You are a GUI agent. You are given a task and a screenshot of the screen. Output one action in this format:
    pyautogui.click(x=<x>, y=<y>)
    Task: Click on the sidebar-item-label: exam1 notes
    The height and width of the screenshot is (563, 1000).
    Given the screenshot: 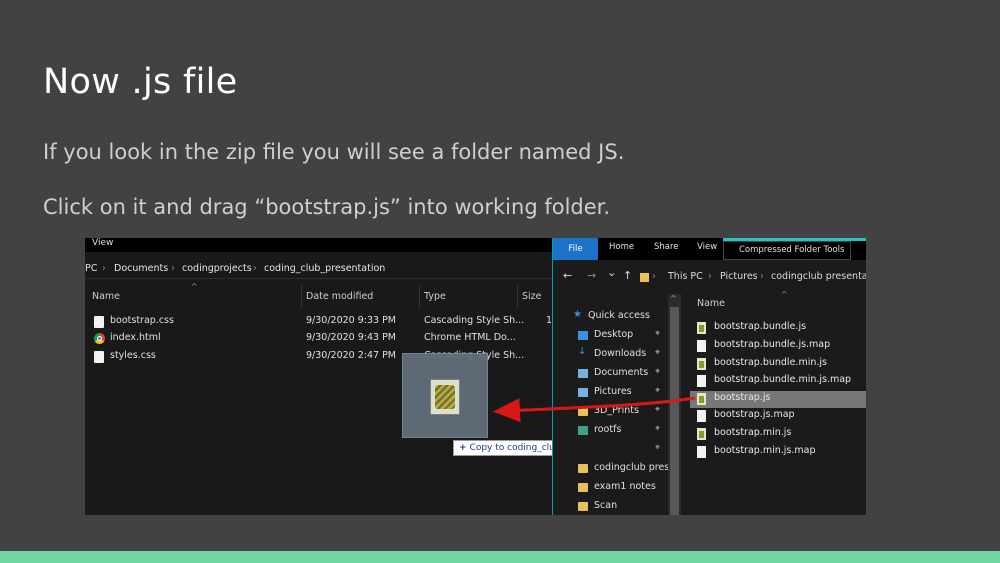 What is the action you would take?
    pyautogui.click(x=625, y=486)
    